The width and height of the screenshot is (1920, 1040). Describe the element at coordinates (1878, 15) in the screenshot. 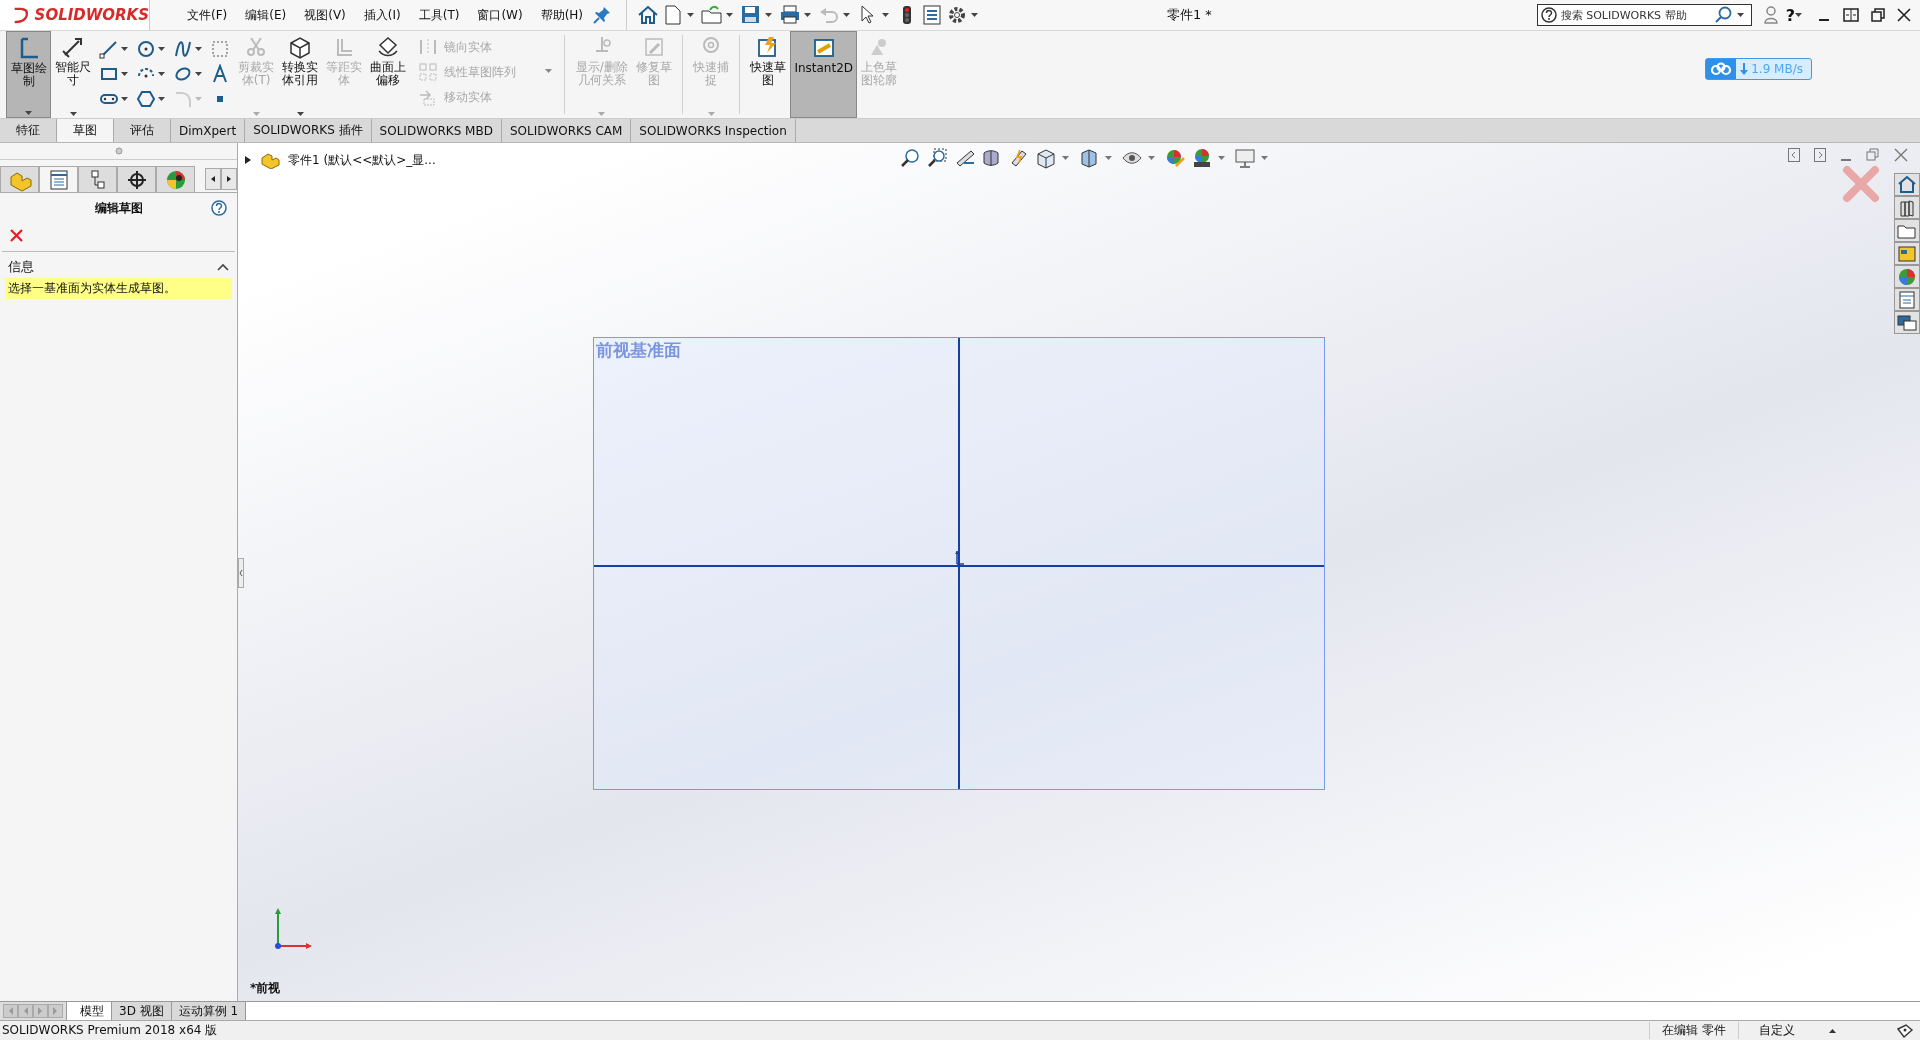

I see `restore-icon` at that location.